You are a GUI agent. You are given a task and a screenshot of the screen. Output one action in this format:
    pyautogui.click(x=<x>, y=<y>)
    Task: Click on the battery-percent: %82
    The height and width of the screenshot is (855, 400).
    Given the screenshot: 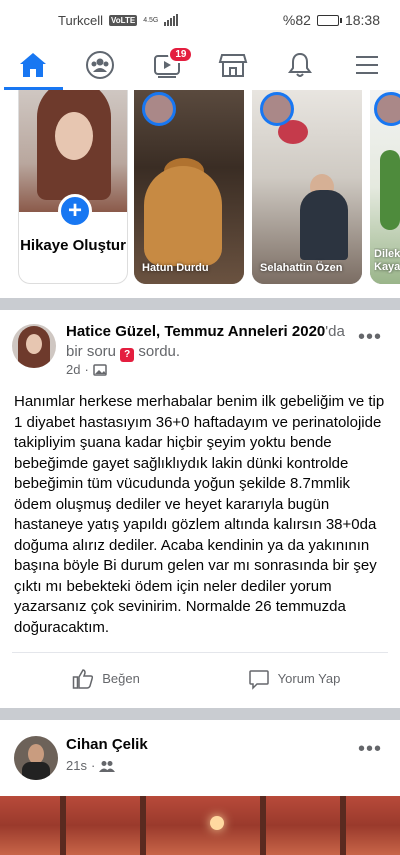 What is the action you would take?
    pyautogui.click(x=296, y=20)
    